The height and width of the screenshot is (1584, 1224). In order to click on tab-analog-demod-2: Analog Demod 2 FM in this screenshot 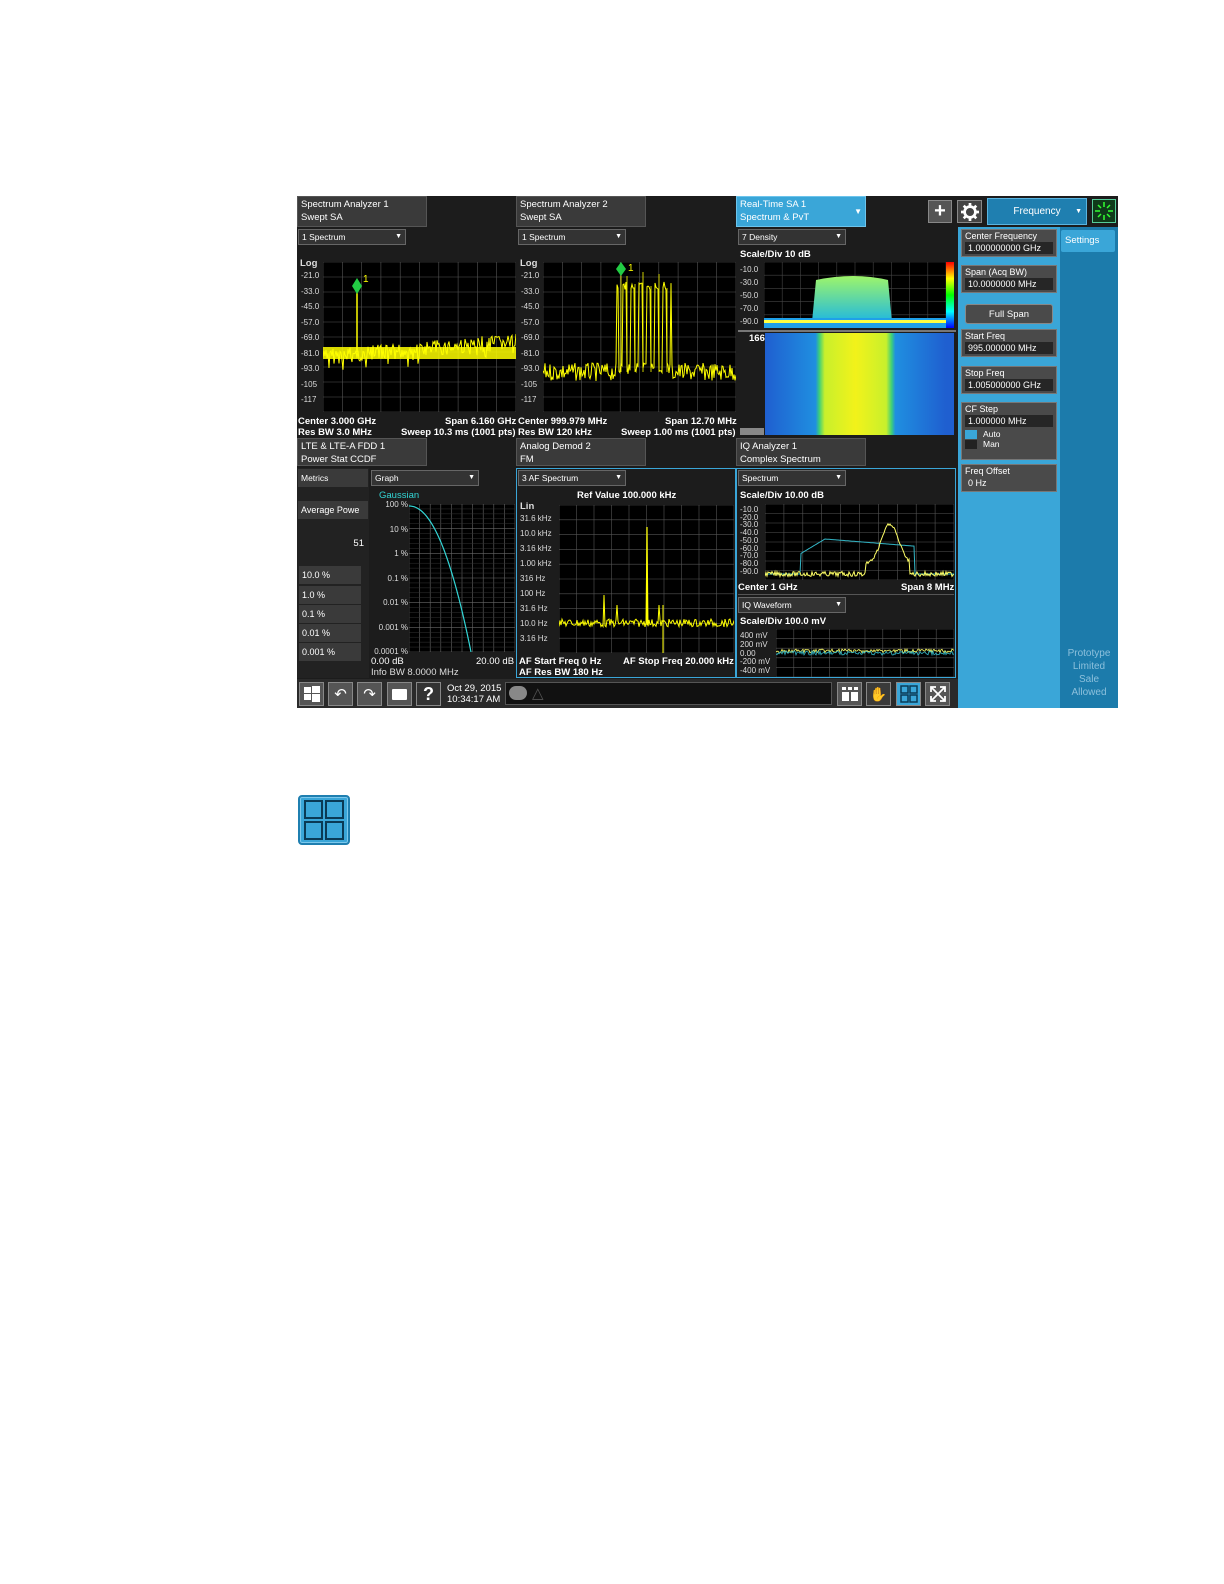, I will do `click(581, 452)`.